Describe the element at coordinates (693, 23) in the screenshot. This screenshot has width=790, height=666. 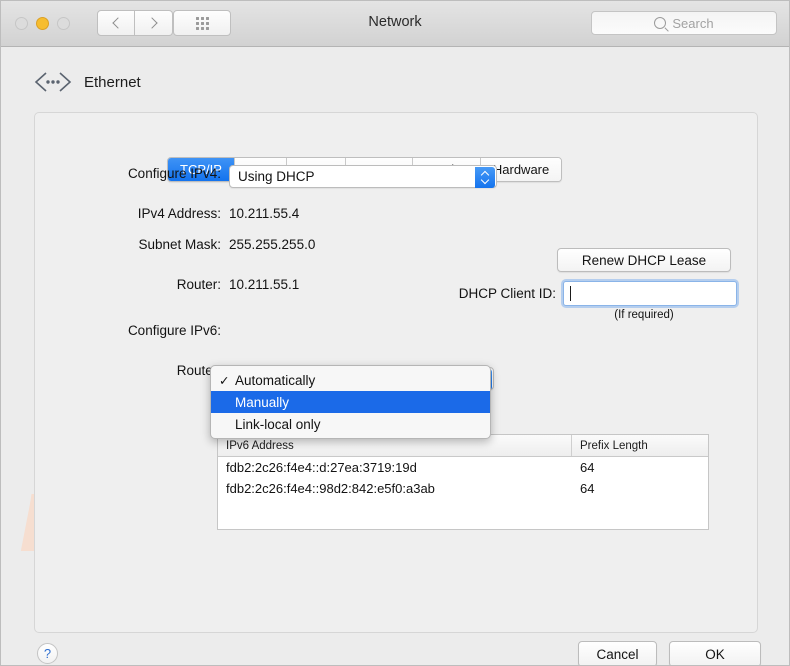
I see `search-placeholder: Search` at that location.